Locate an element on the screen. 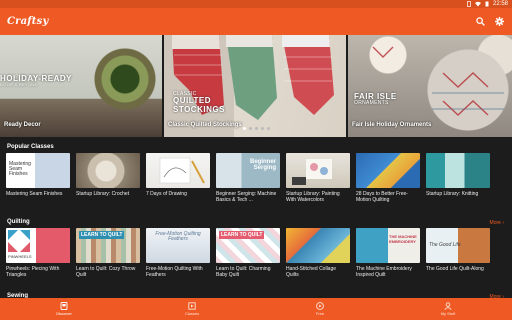 The width and height of the screenshot is (512, 320). class-thumbnail: The Good Life is located at coordinates (458, 245).